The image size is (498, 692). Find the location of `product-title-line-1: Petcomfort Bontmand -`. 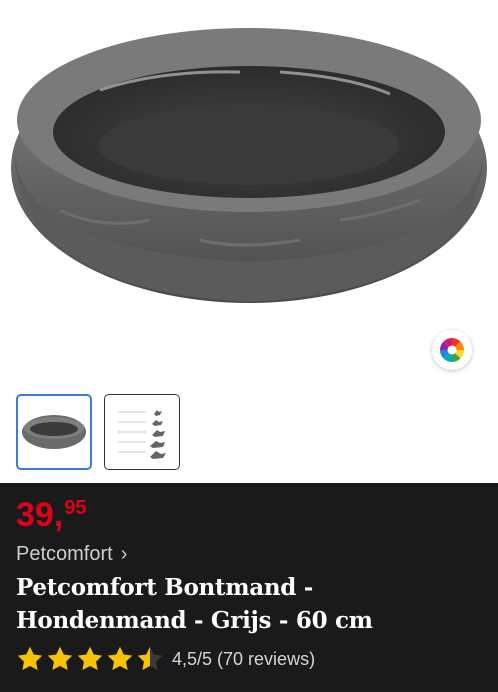

product-title-line-1: Petcomfort Bontmand - is located at coordinates (165, 587).